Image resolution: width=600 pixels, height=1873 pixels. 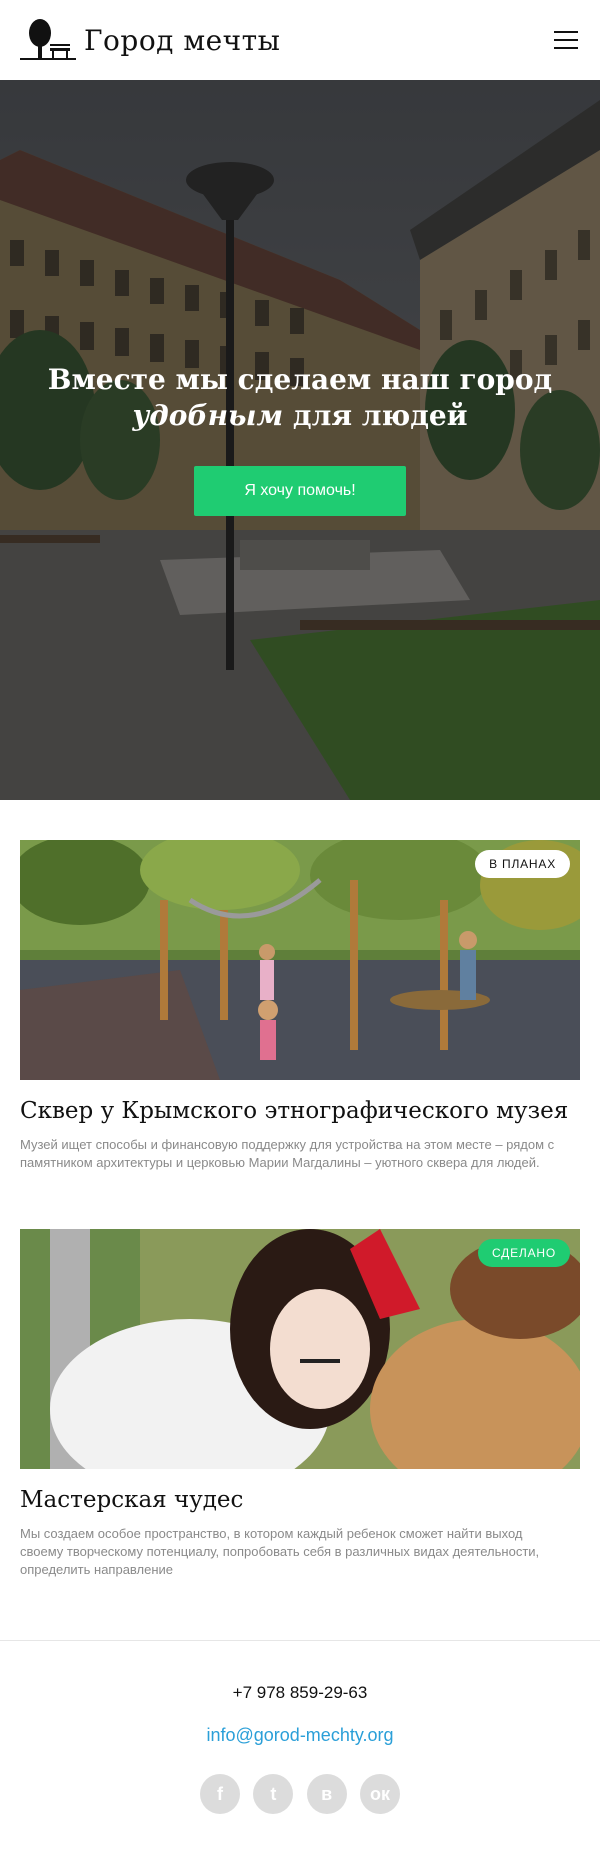 I want to click on facebook-icon: f, so click(x=220, y=1794).